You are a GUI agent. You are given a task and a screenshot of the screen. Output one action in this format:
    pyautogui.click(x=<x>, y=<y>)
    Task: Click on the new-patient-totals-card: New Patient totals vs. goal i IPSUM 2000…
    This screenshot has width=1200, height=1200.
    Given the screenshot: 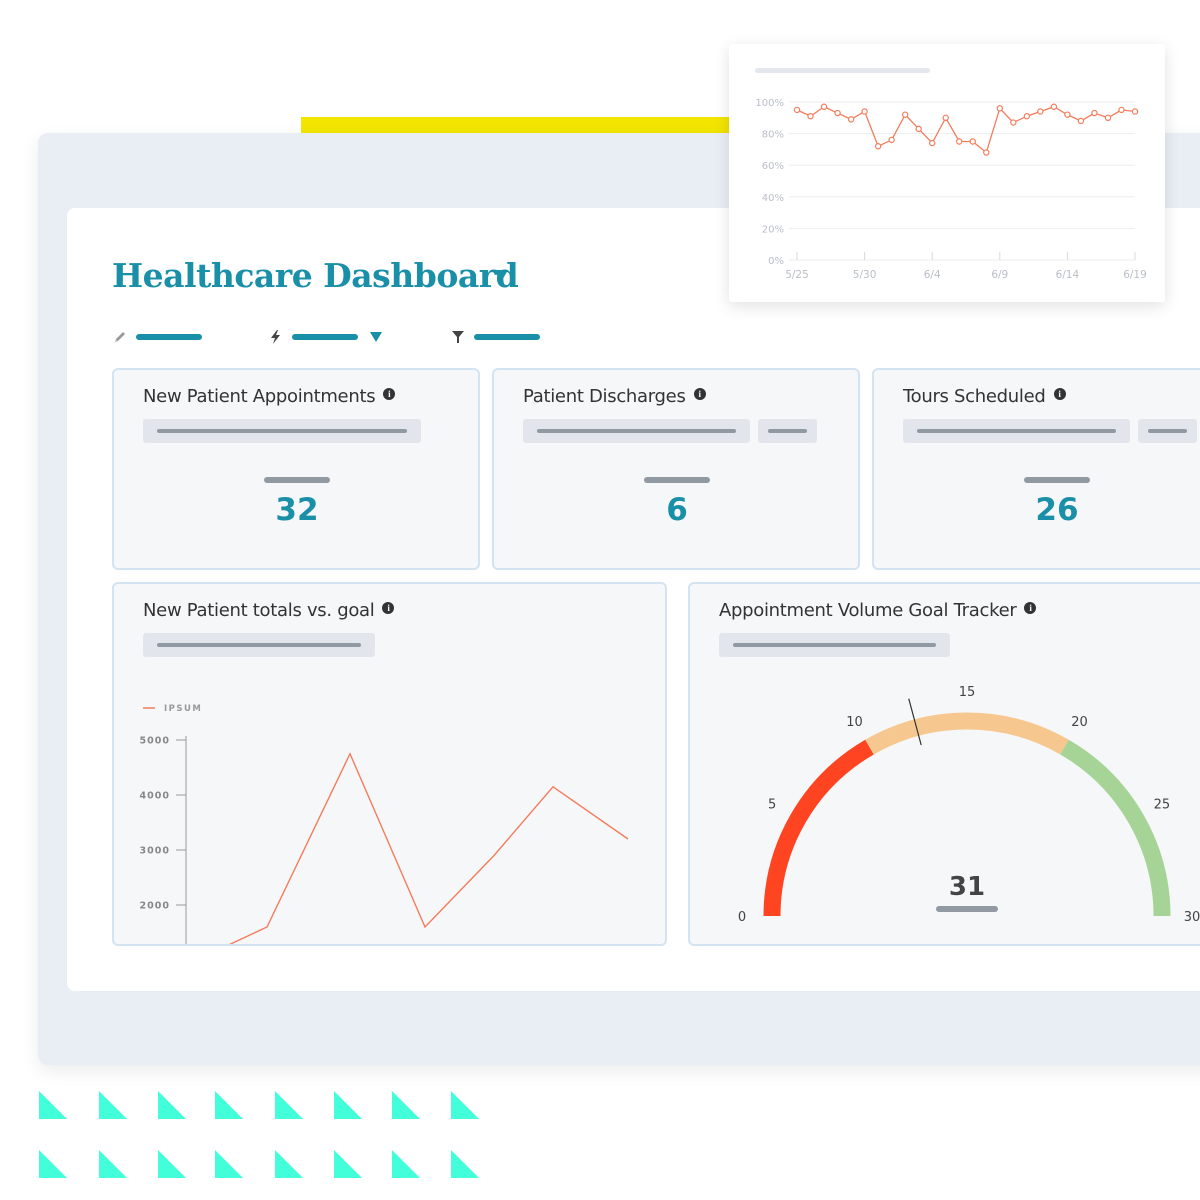 What is the action you would take?
    pyautogui.click(x=389, y=764)
    